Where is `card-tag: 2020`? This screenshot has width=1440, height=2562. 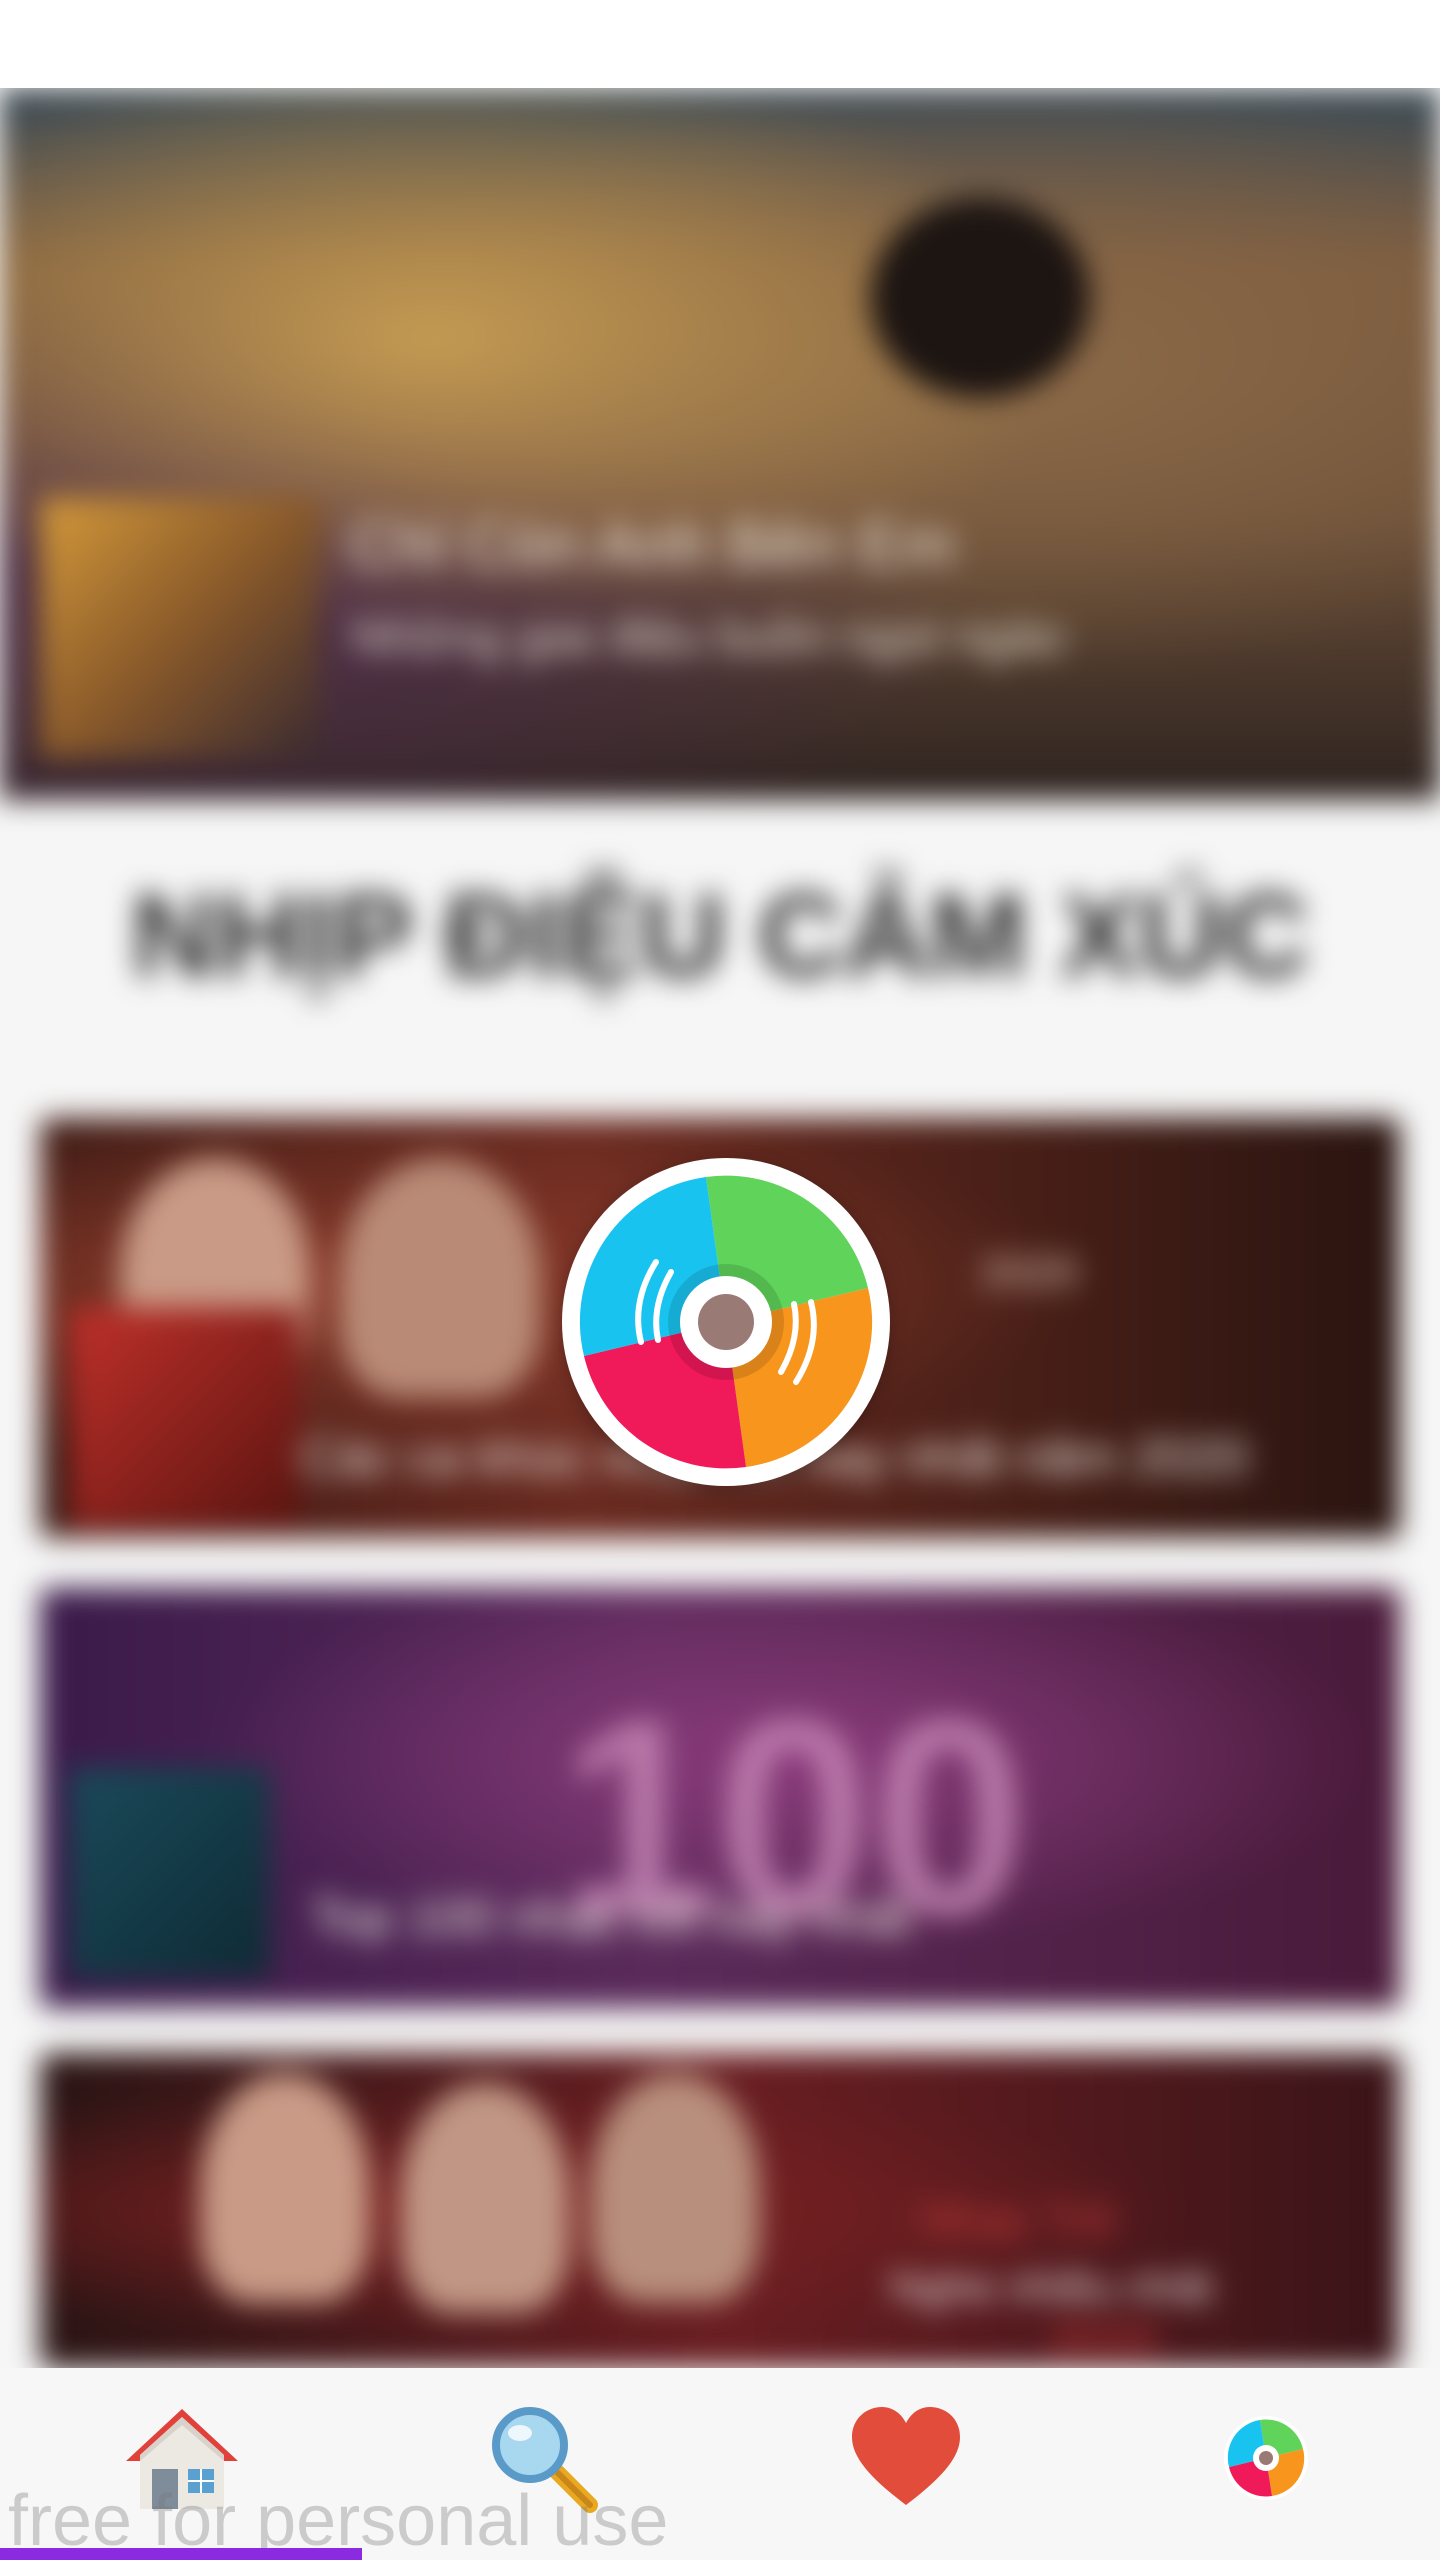 card-tag: 2020 is located at coordinates (1029, 1272).